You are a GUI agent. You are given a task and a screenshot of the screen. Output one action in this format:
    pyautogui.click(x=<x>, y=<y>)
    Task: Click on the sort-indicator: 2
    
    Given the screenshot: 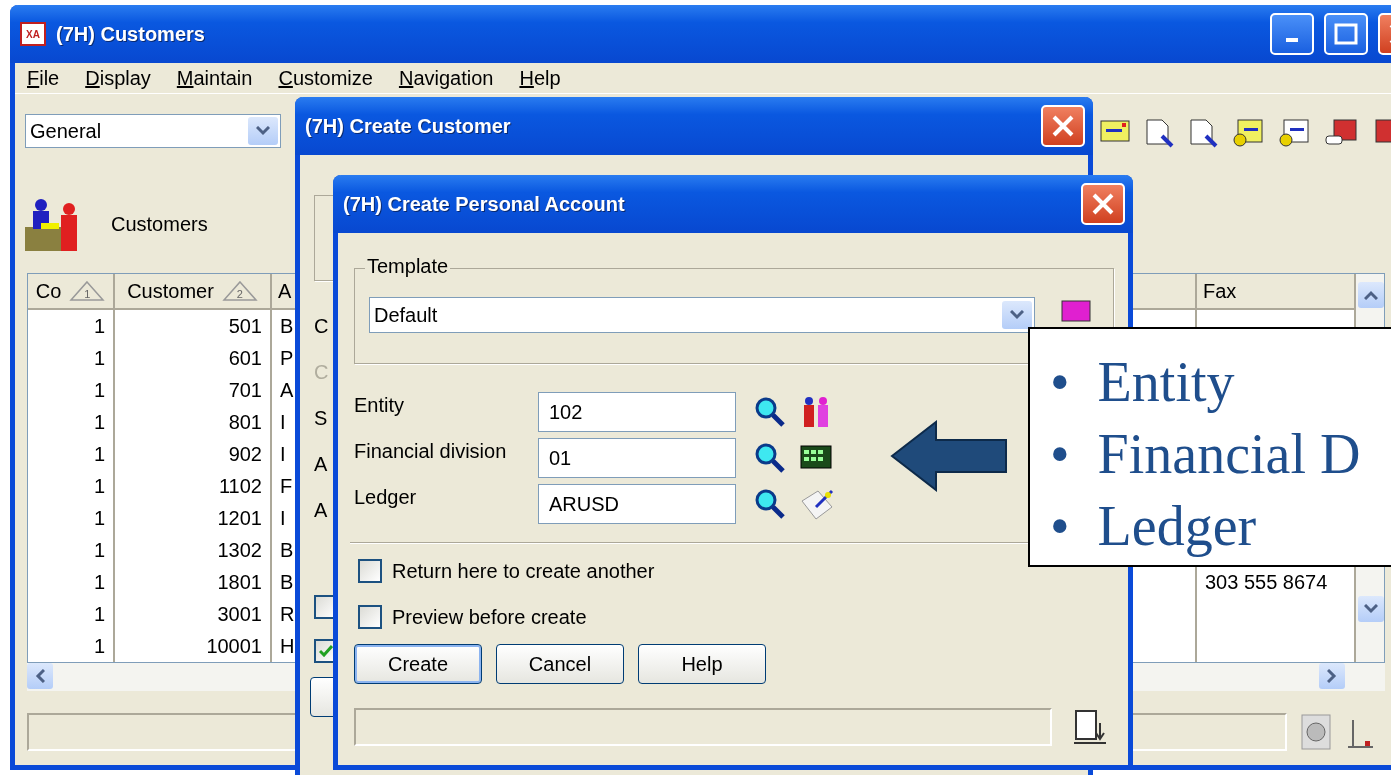 What is the action you would take?
    pyautogui.click(x=239, y=291)
    